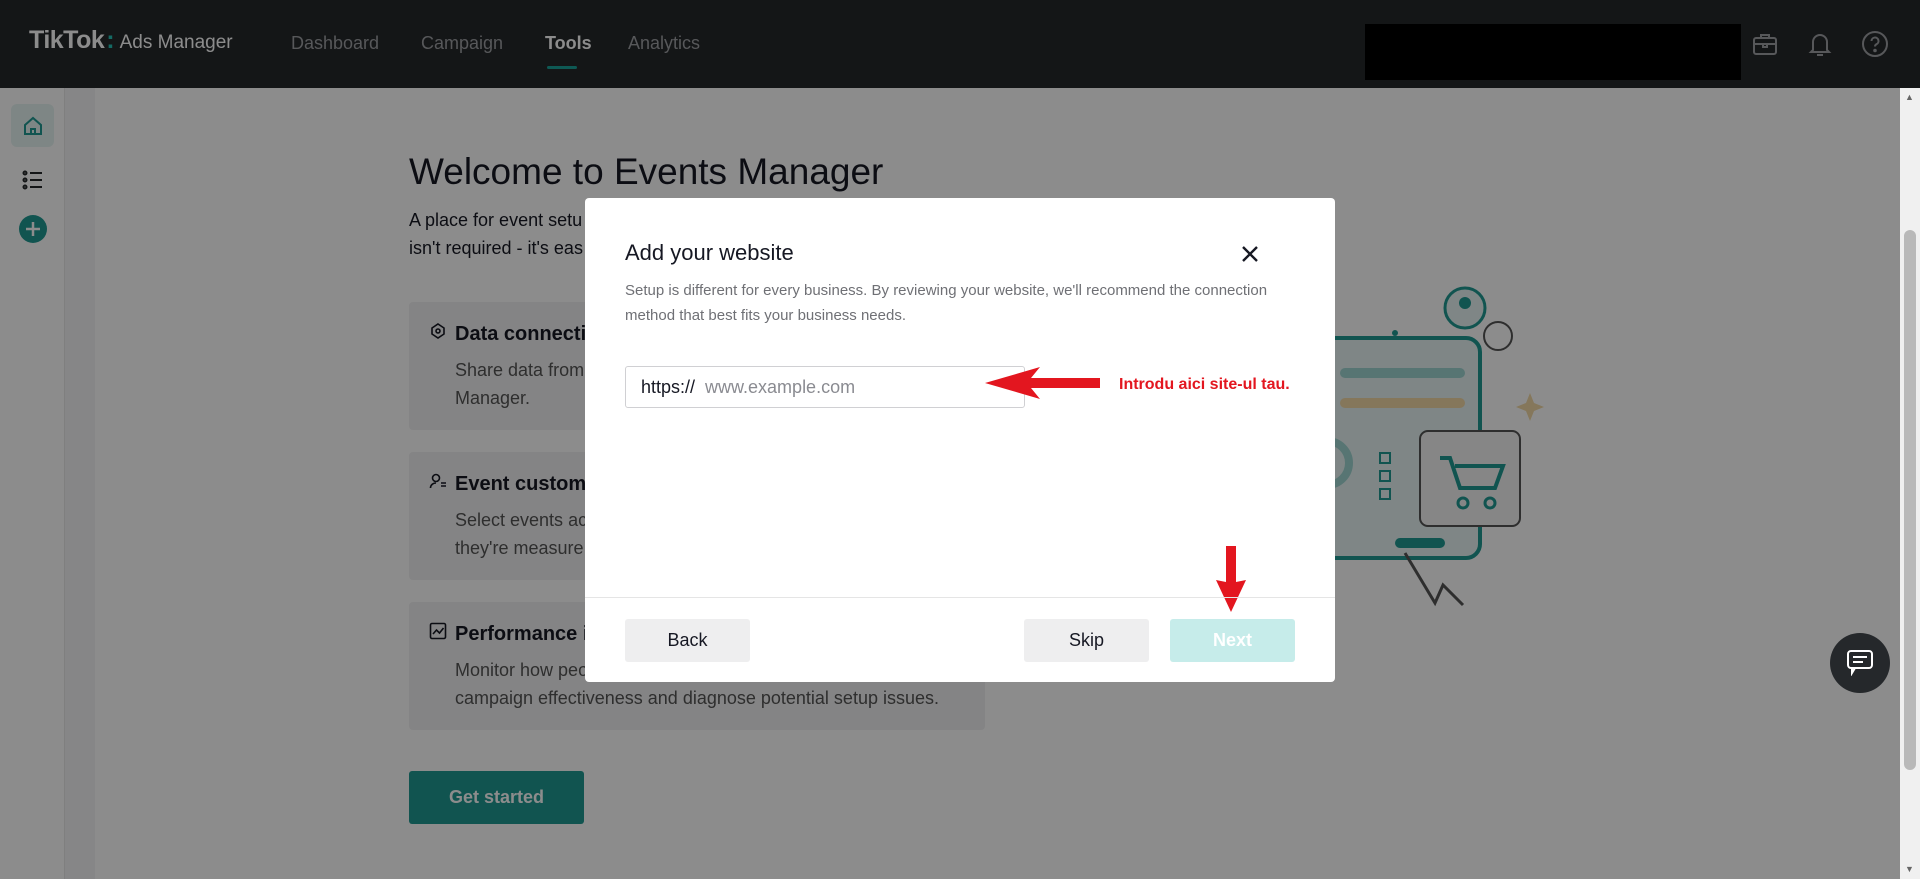 The height and width of the screenshot is (879, 1920). What do you see at coordinates (1231, 579) in the screenshot?
I see `annotation-arrow-down-icon` at bounding box center [1231, 579].